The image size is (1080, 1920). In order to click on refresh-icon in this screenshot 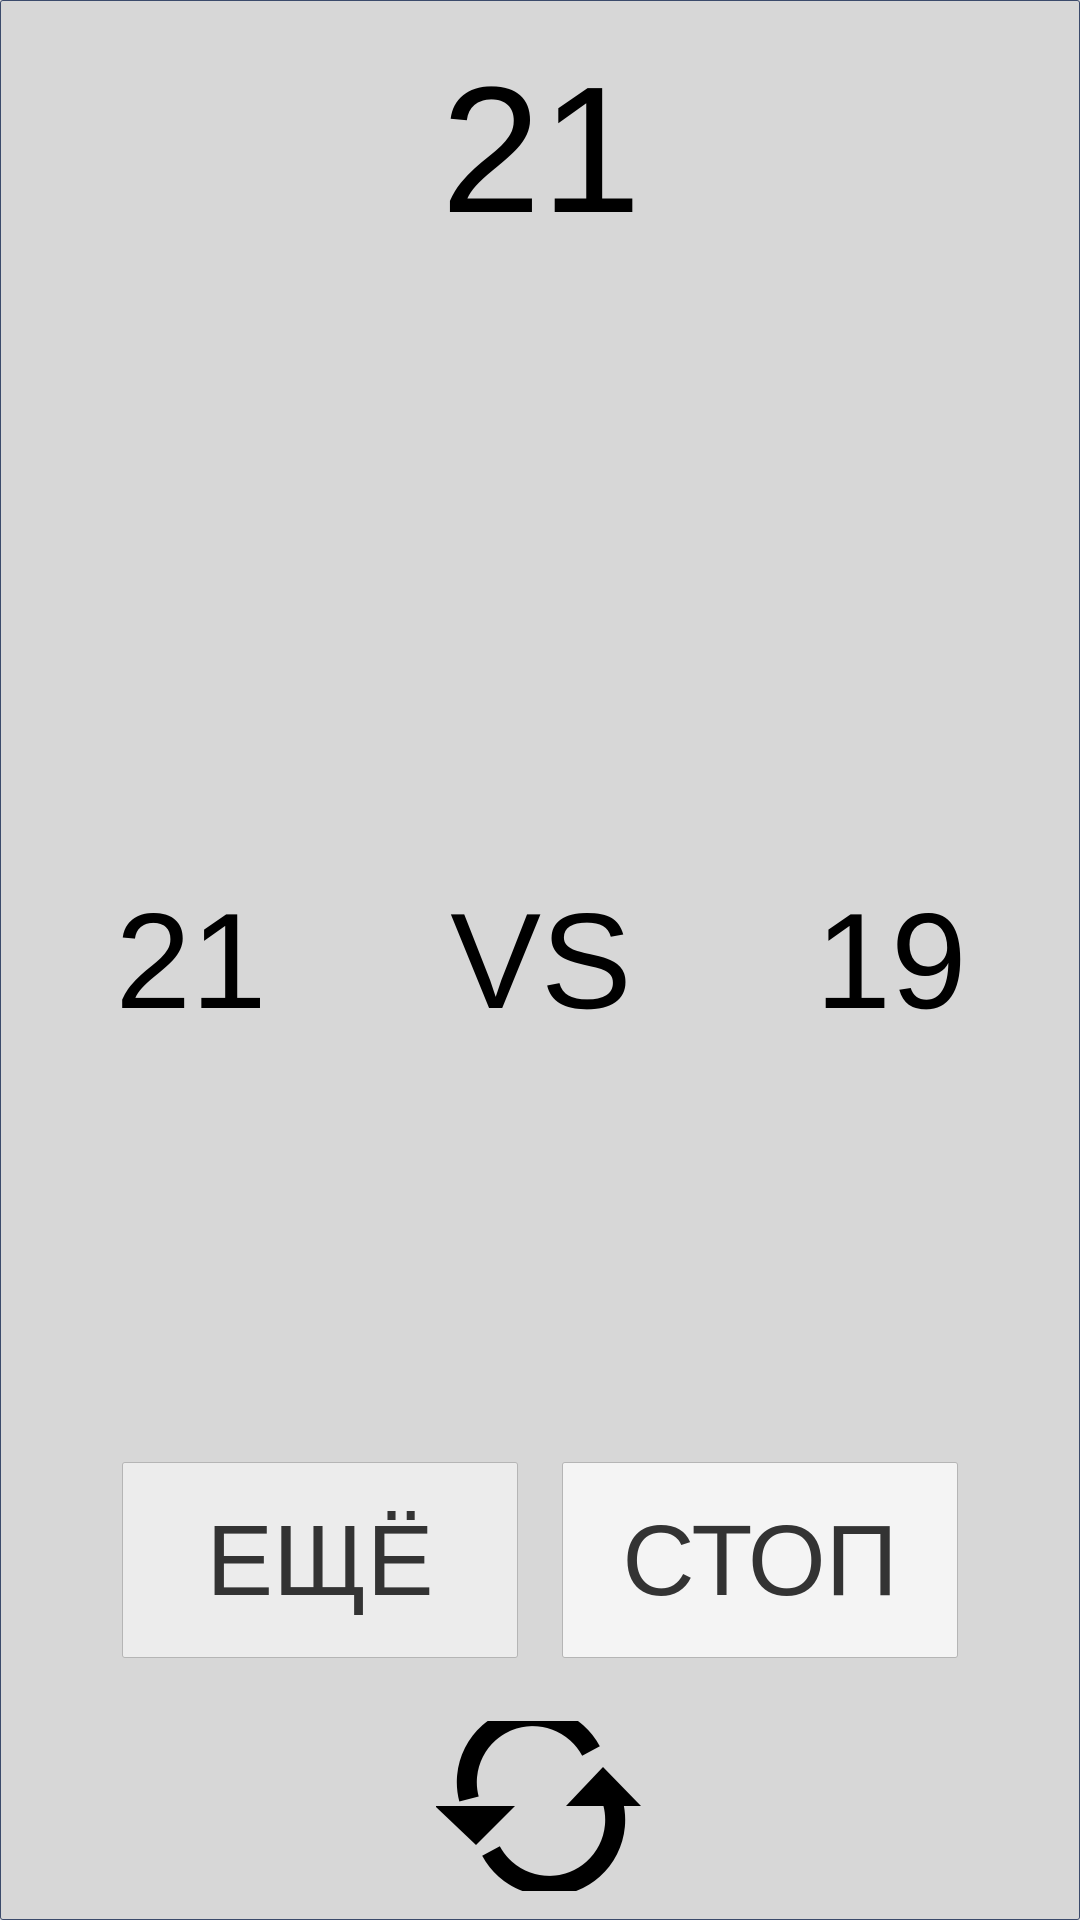, I will do `click(538, 1801)`.